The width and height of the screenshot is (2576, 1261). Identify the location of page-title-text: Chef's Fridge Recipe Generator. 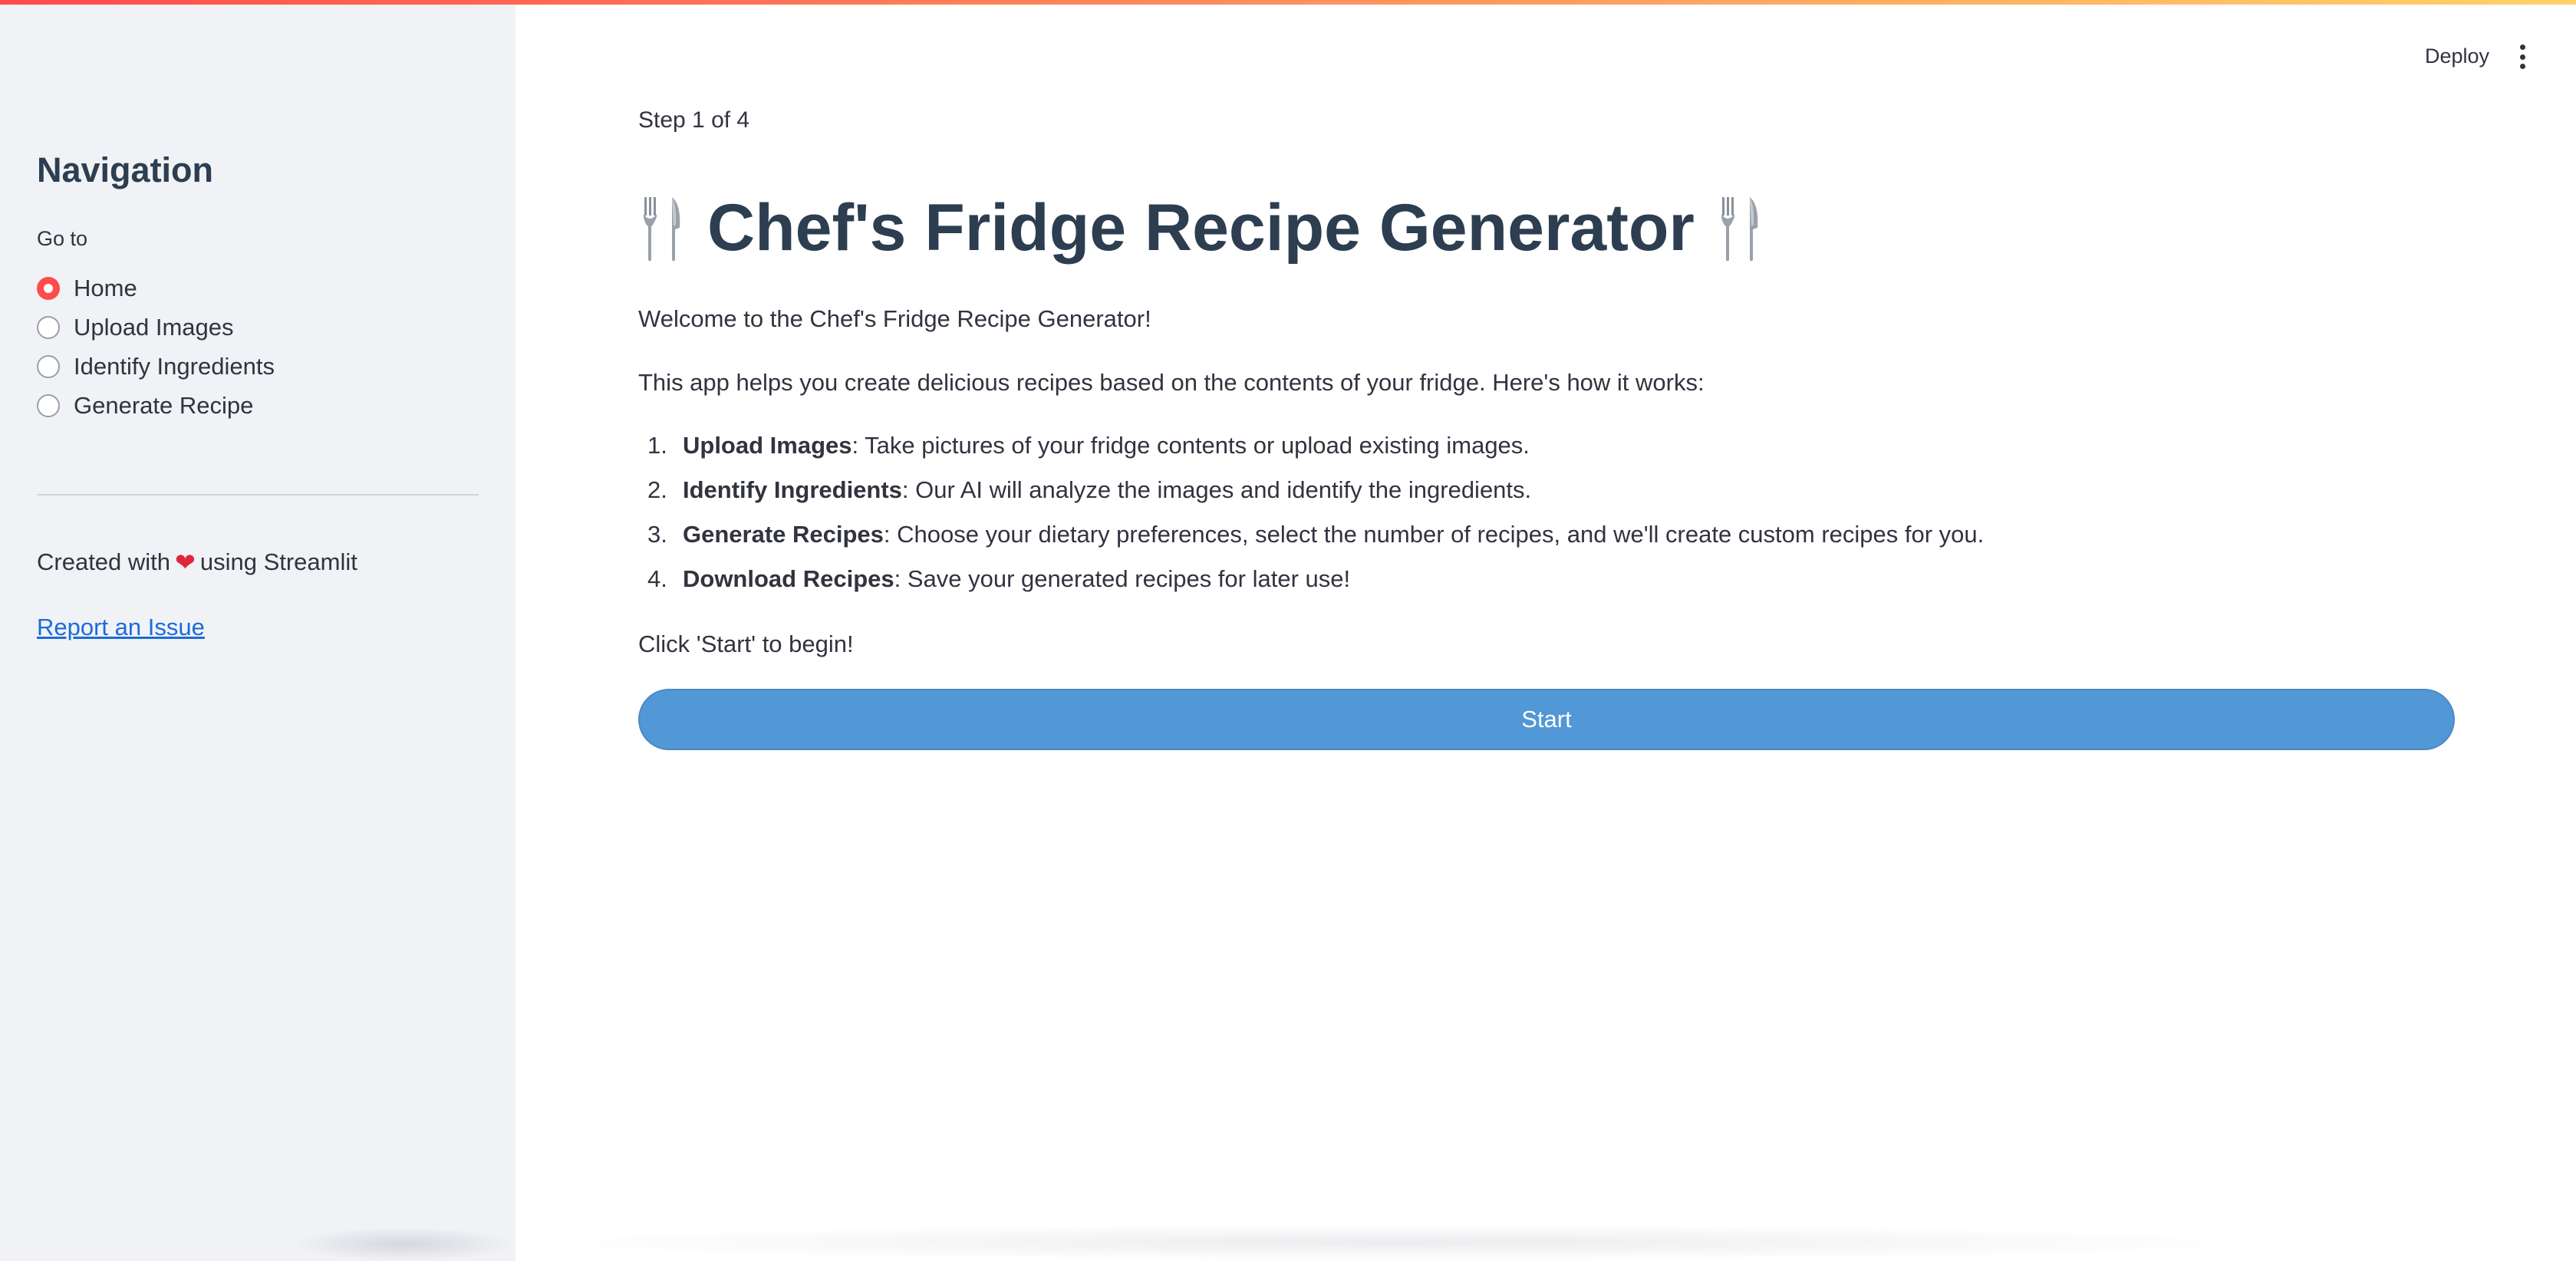
(1201, 228).